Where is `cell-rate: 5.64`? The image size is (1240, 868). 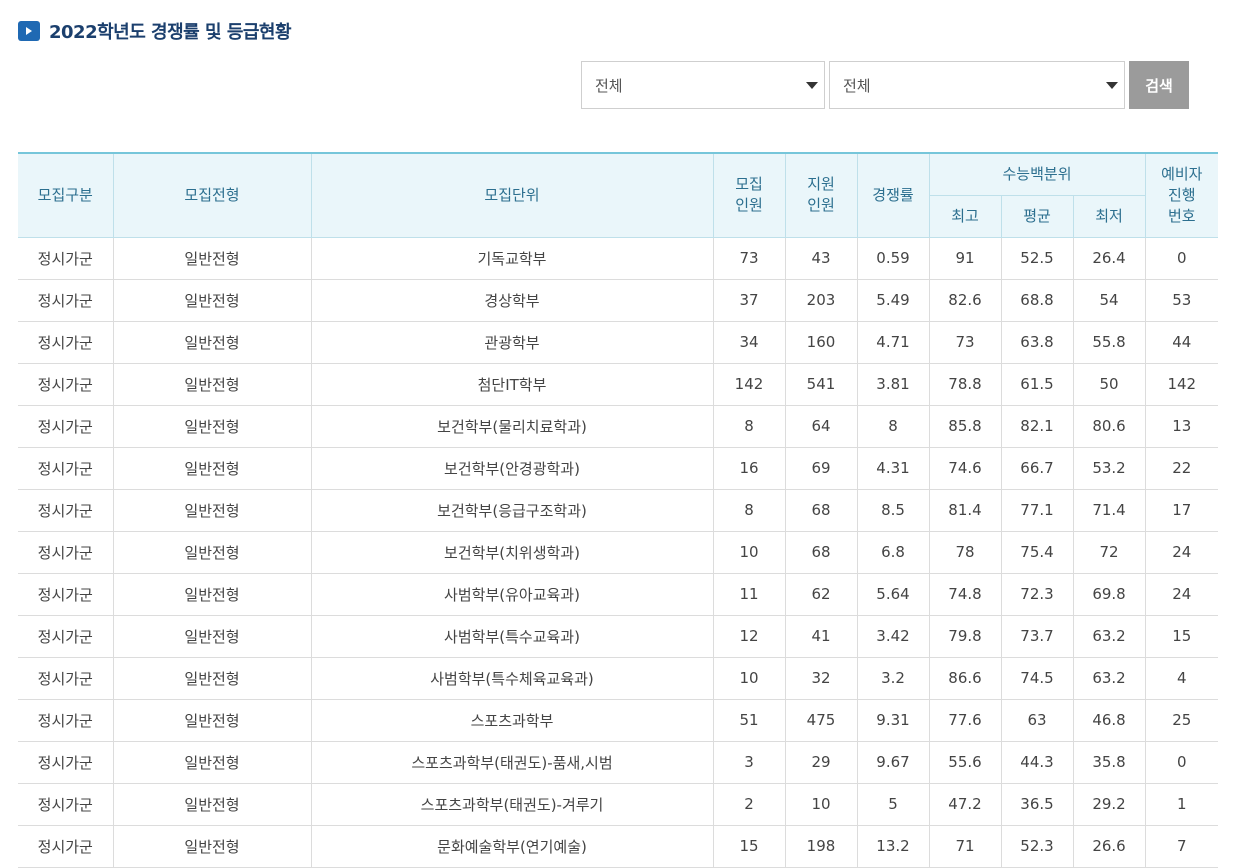 cell-rate: 5.64 is located at coordinates (892, 594).